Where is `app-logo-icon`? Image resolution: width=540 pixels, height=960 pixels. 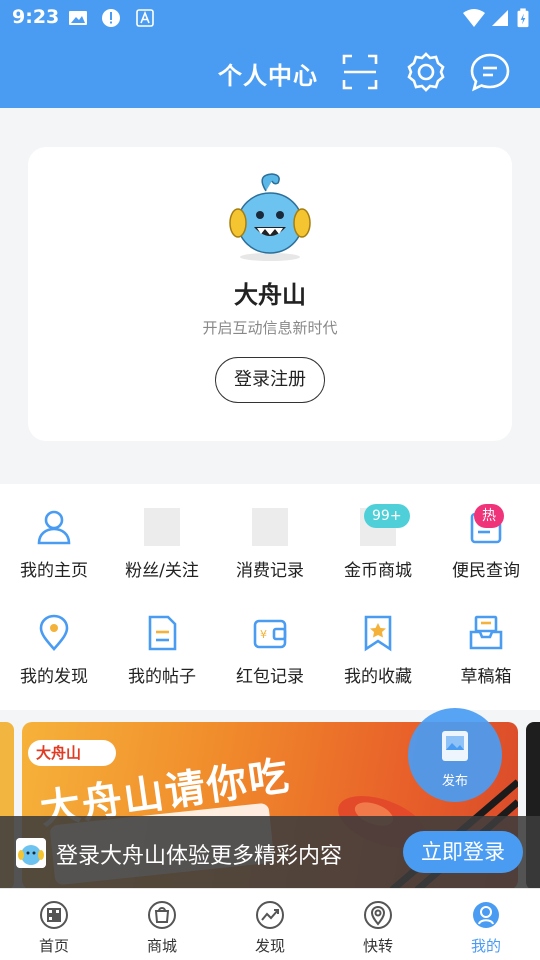 app-logo-icon is located at coordinates (31, 853).